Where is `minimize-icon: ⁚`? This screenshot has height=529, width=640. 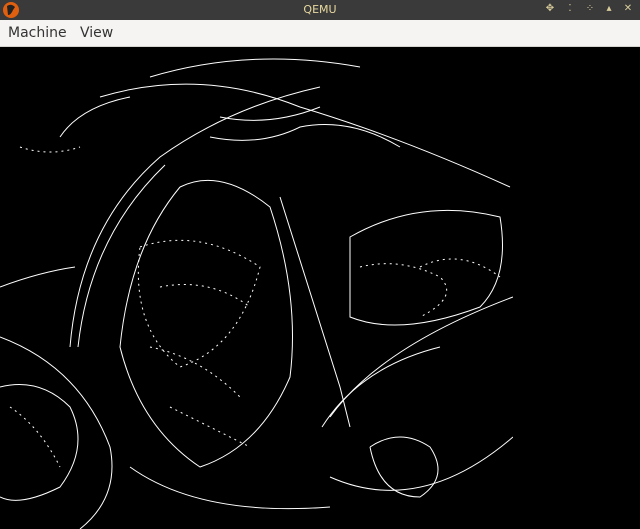
minimize-icon: ⁚ is located at coordinates (570, 10).